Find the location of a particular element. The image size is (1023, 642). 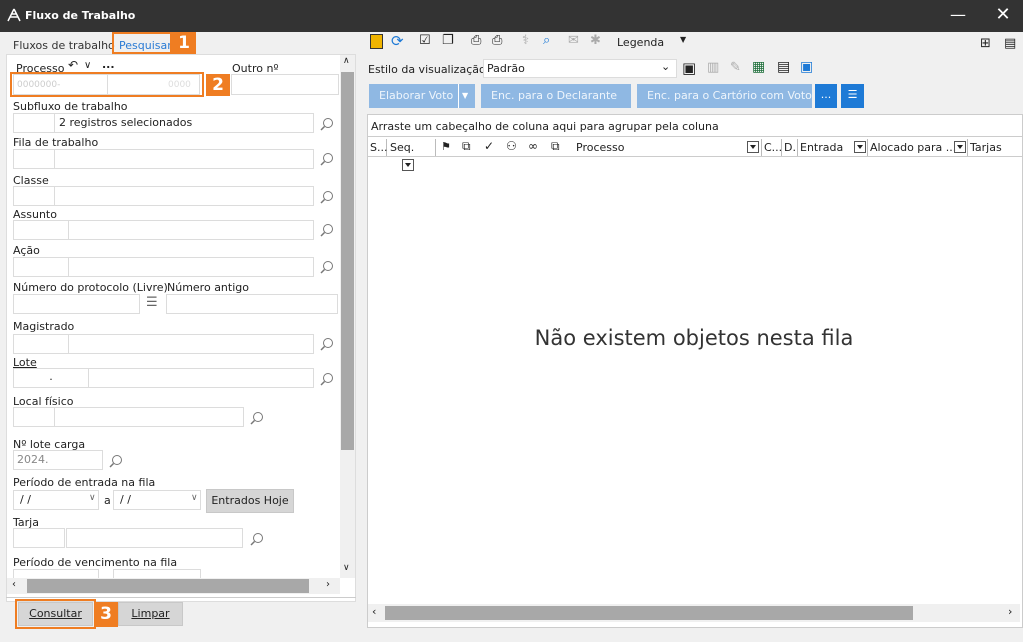

copy-icon: ❐ is located at coordinates (451, 42).